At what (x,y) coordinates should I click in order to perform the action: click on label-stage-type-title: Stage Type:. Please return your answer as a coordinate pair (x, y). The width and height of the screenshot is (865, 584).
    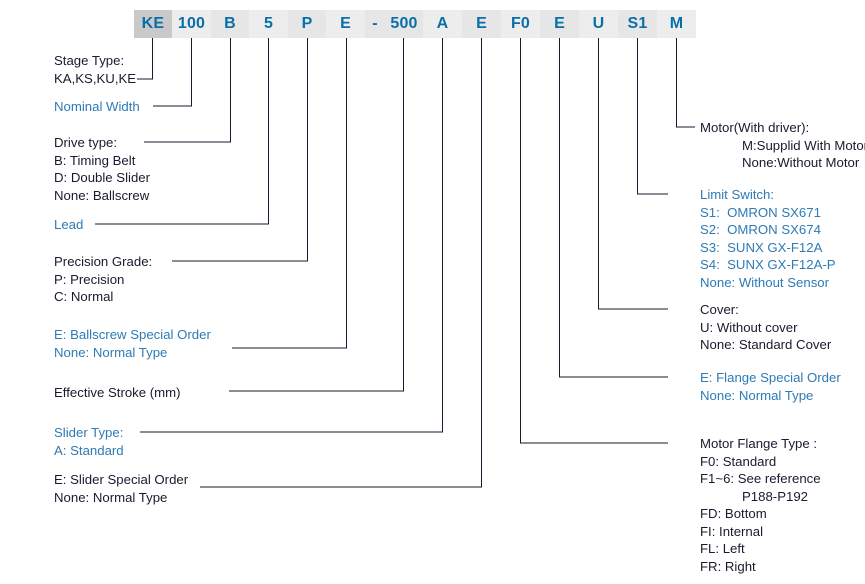
    Looking at the image, I should click on (89, 60).